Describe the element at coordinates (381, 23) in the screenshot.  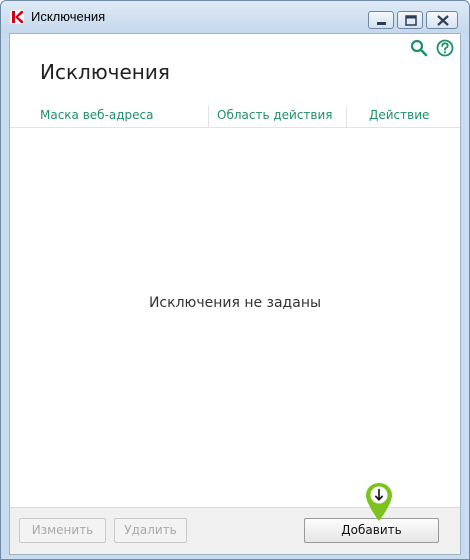
I see `minimize-icon` at that location.